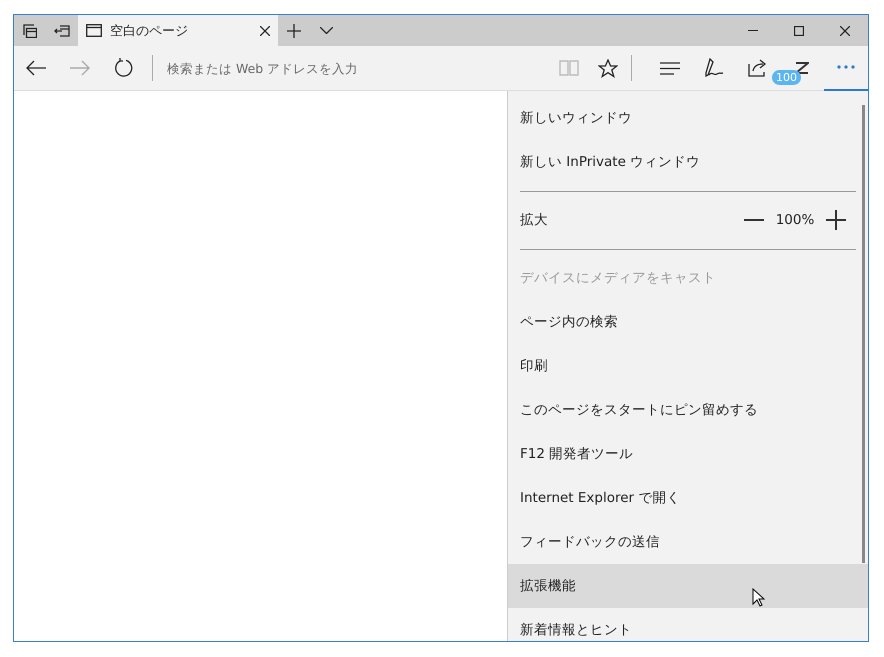  Describe the element at coordinates (534, 220) in the screenshot. I see `zoom-label: 拡大` at that location.